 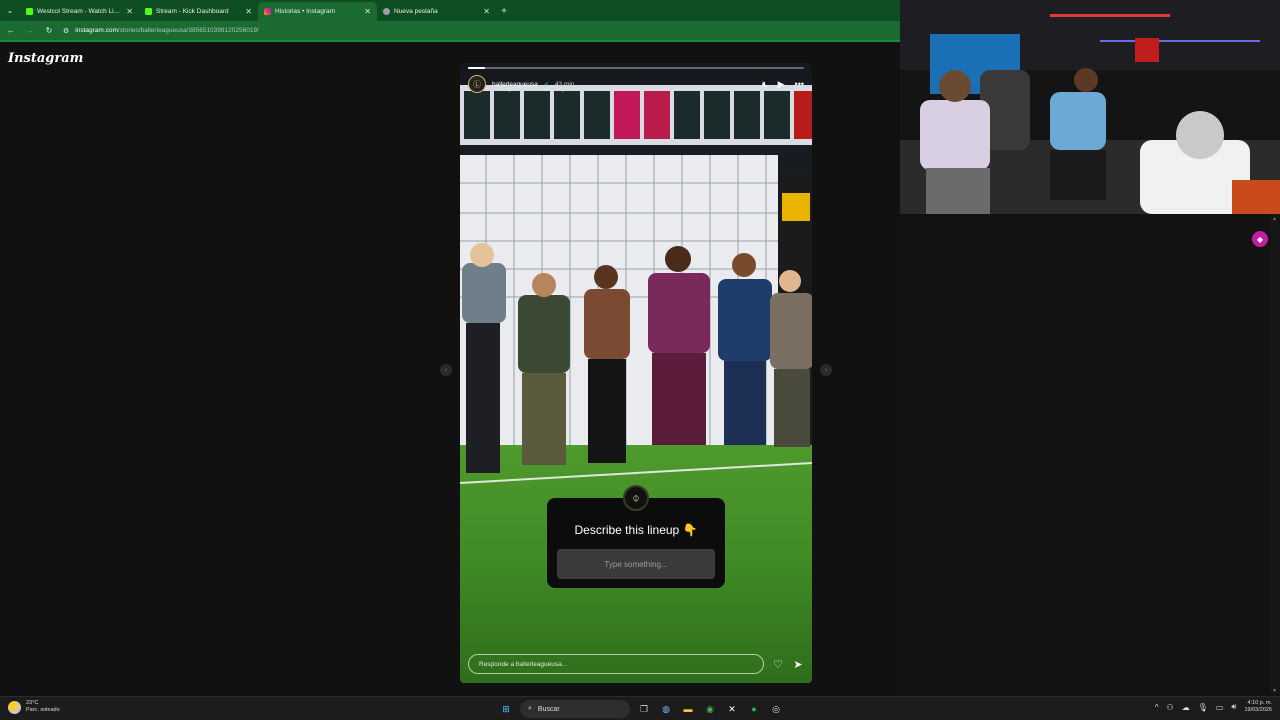 I want to click on weather-widget: 23°C Parc. soleado, so click(x=34, y=707).